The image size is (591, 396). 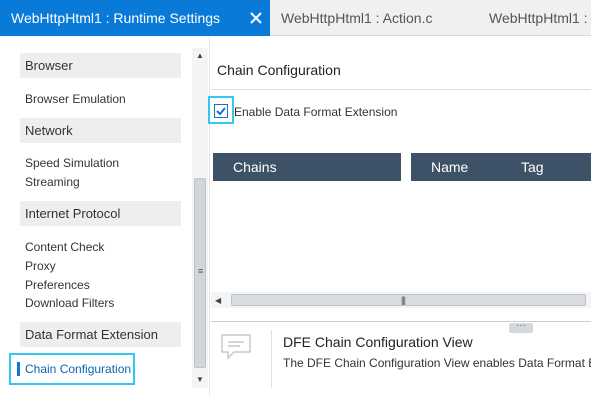 I want to click on section-header-network: Network, so click(x=100, y=130).